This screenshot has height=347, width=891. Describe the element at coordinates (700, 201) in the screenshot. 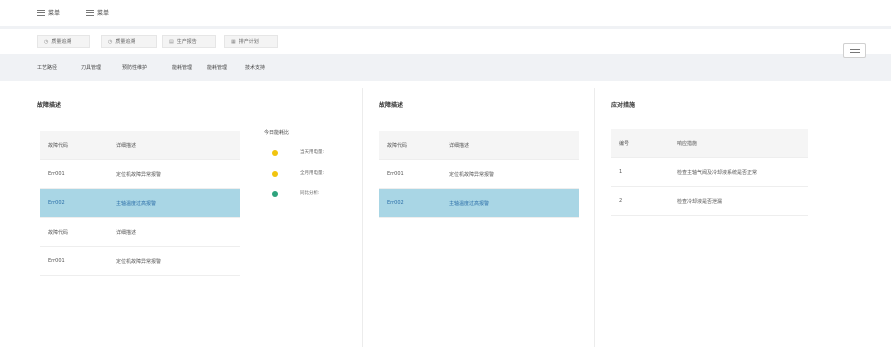

I see `measure-description: 检查冷却液是否泄漏` at that location.